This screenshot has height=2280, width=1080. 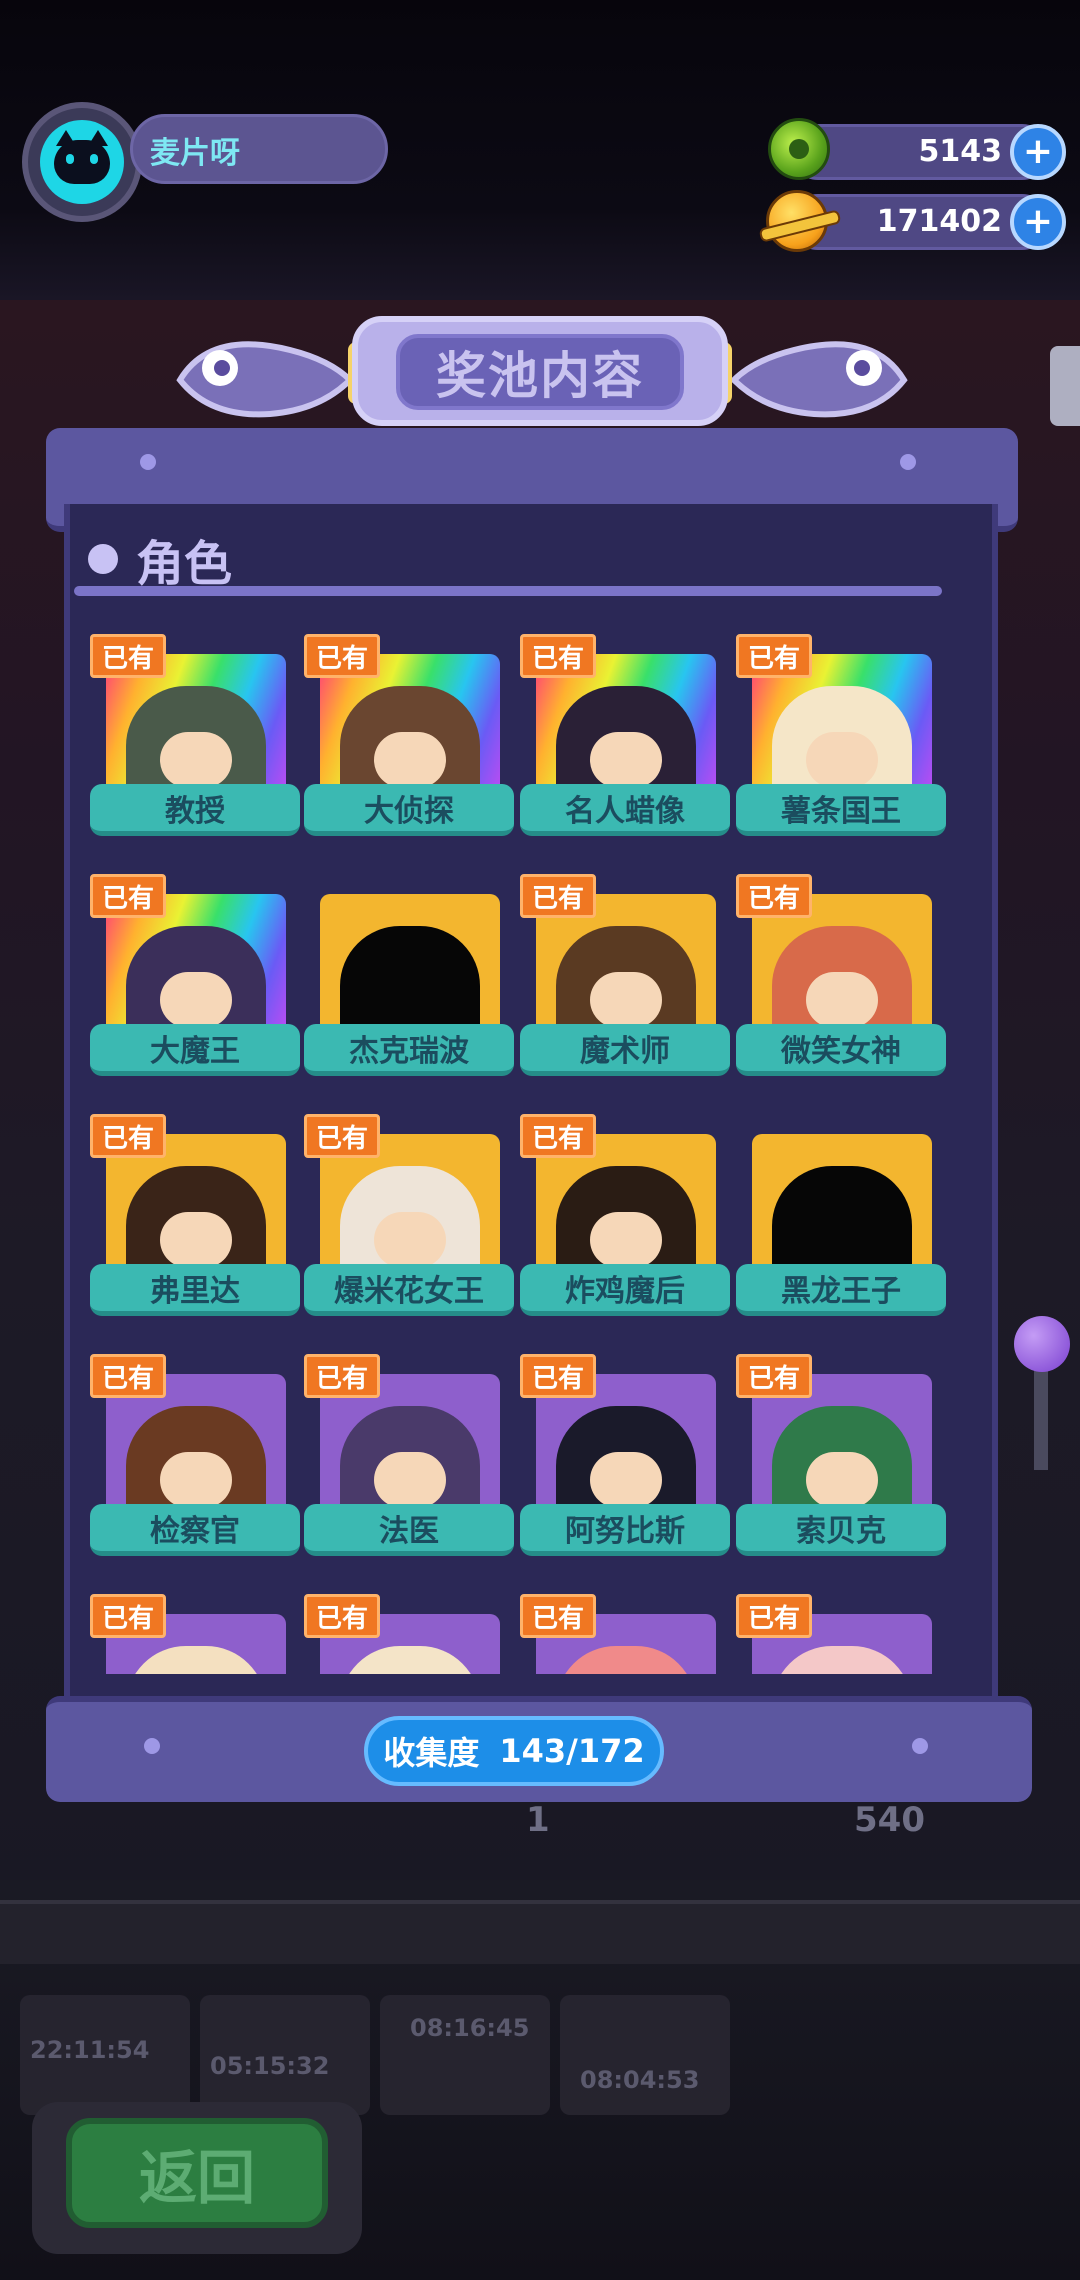 I want to click on collection-value: 143/172, so click(x=572, y=1751).